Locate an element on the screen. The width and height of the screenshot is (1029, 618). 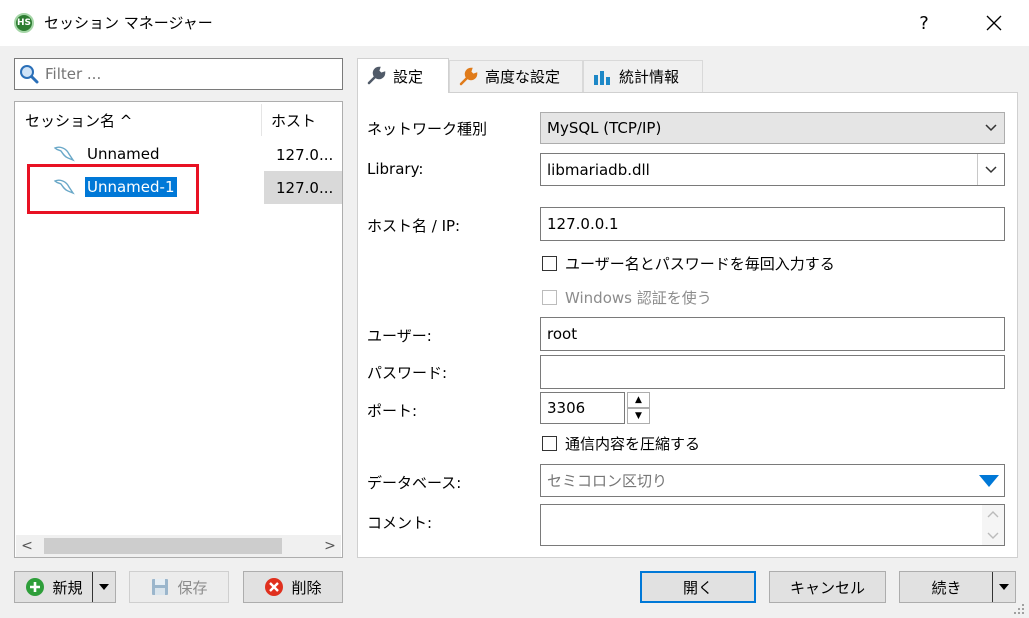
filter-box is located at coordinates (178, 74).